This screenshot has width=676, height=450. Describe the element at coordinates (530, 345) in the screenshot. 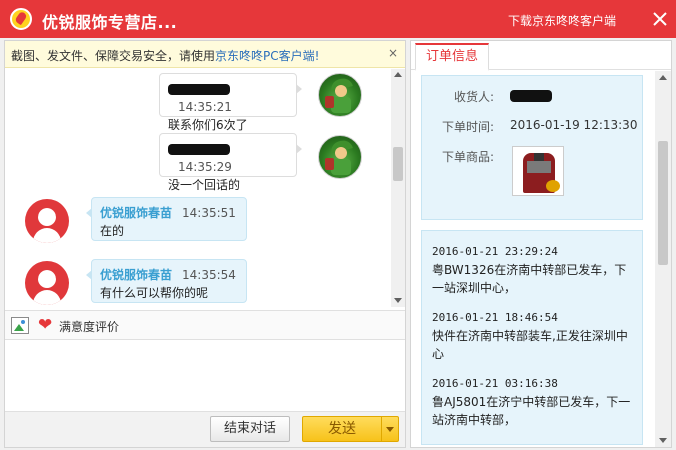

I see `logistics-text: 快件在济南中转部装车,正发往深圳中心` at that location.